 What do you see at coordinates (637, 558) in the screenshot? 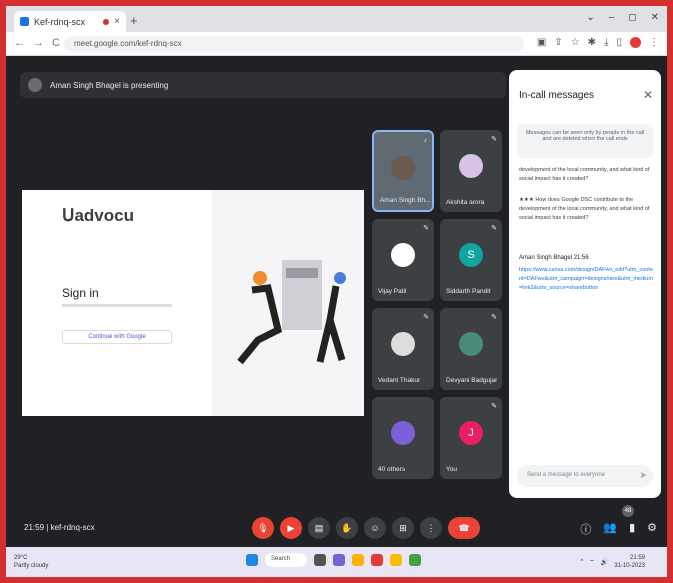
I see `taskbar-time: 21:59` at bounding box center [637, 558].